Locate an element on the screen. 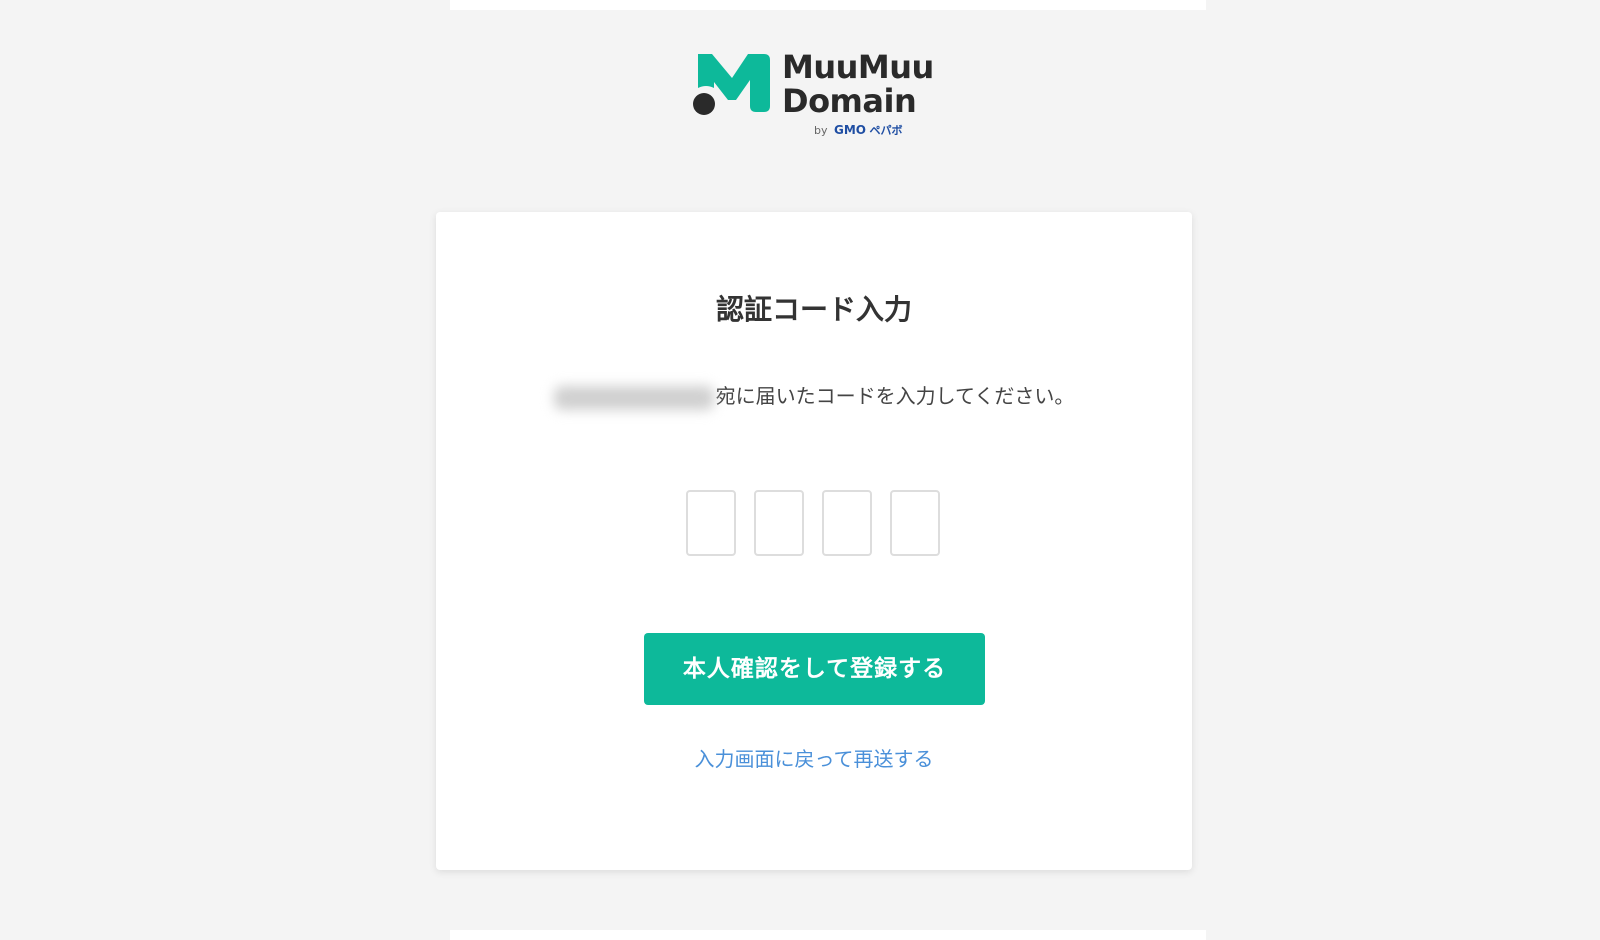 Image resolution: width=1600 pixels, height=940 pixels. code-digit-1-input is located at coordinates (711, 523).